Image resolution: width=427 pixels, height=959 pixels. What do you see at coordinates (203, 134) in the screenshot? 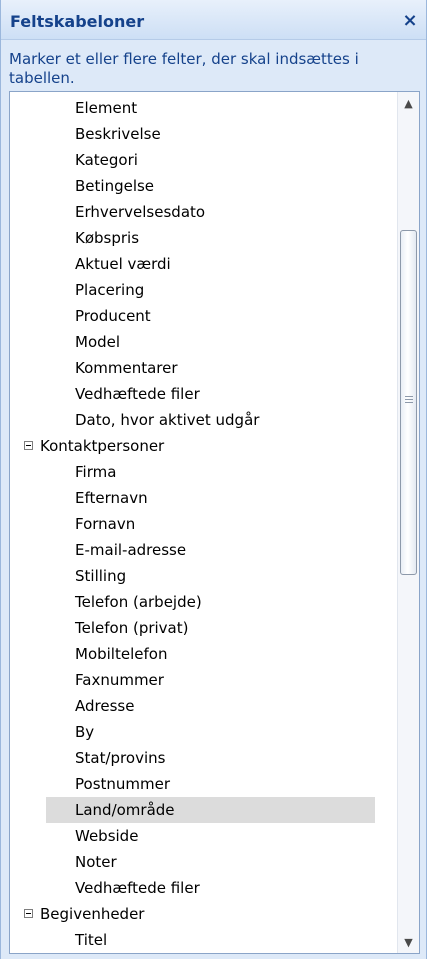
I see `field-item: Beskrivelse` at bounding box center [203, 134].